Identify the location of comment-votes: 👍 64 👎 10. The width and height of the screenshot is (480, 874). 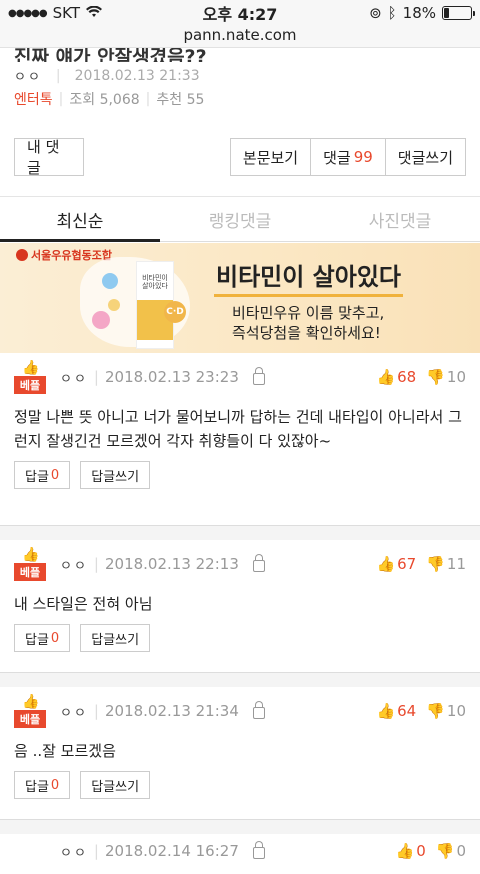
(421, 711).